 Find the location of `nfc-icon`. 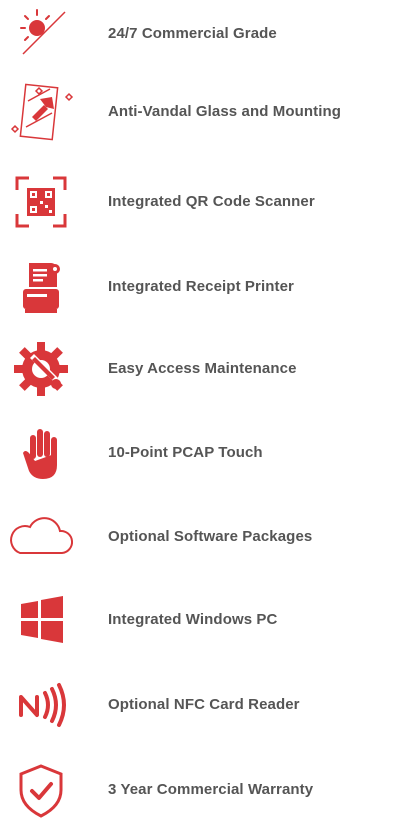

nfc-icon is located at coordinates (41, 705).